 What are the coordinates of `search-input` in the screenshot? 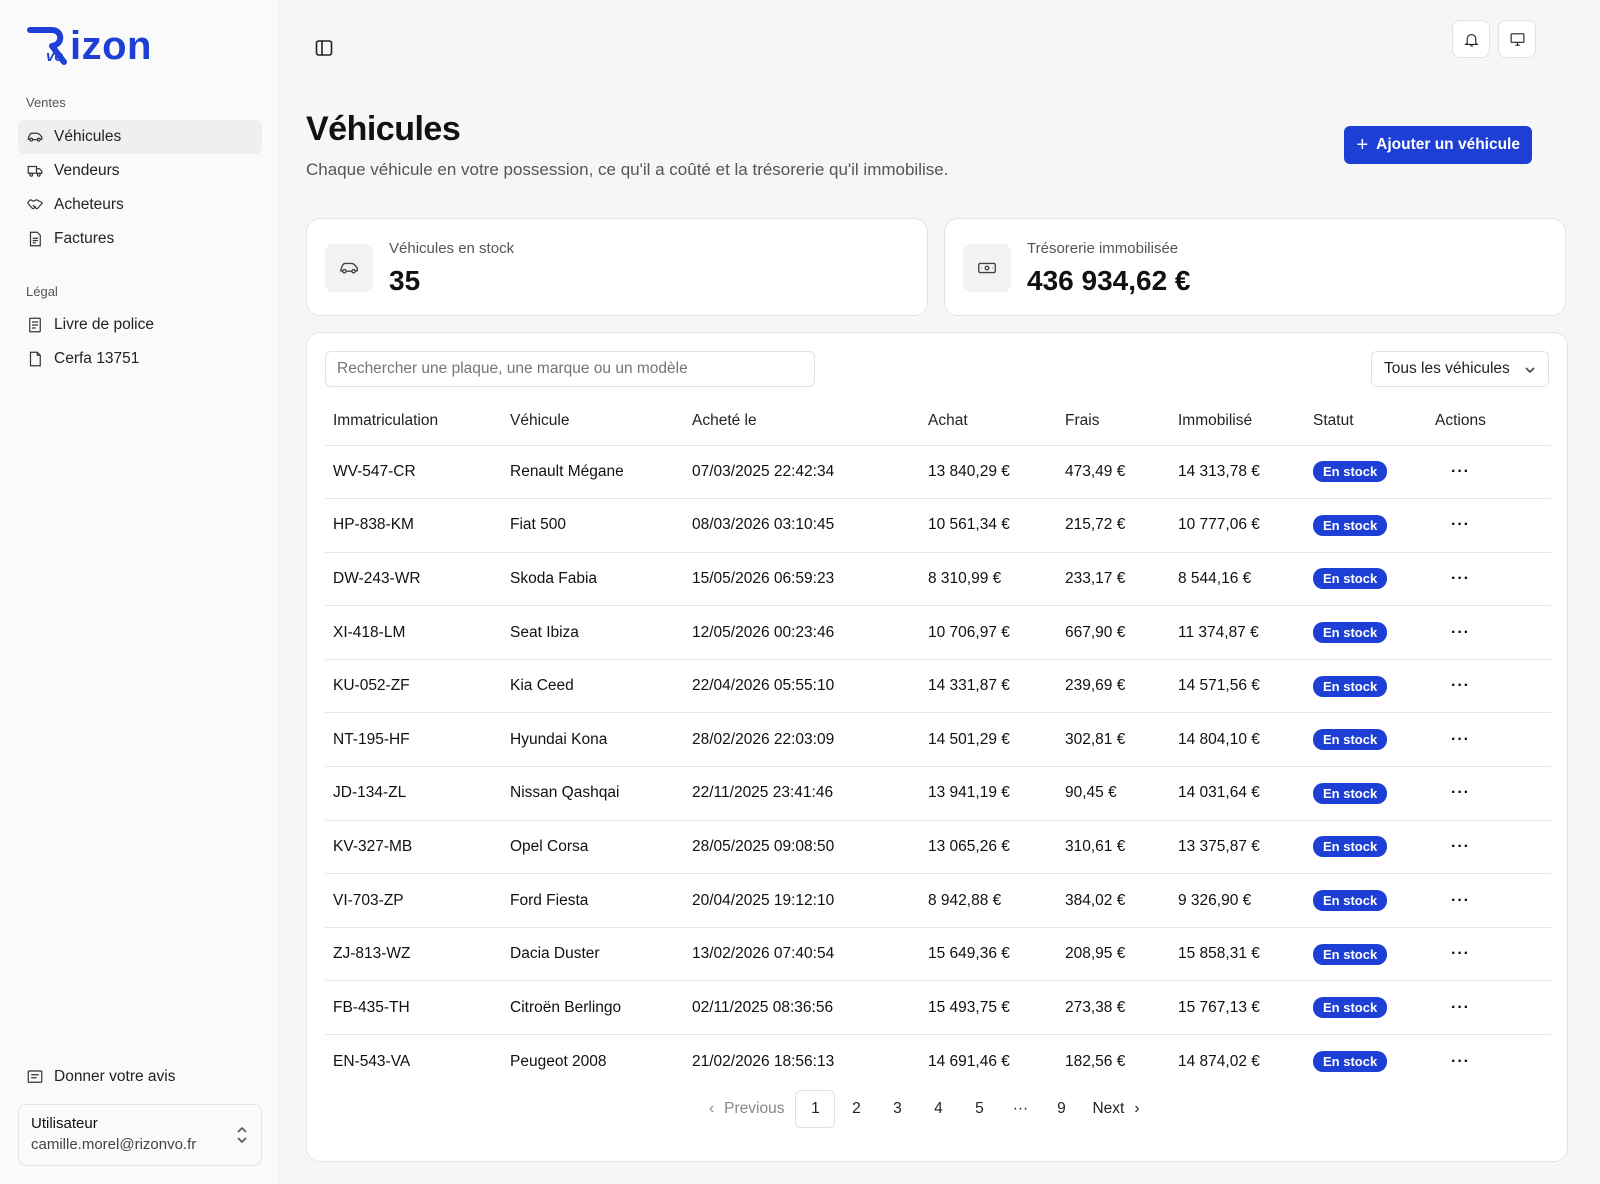 It's located at (570, 369).